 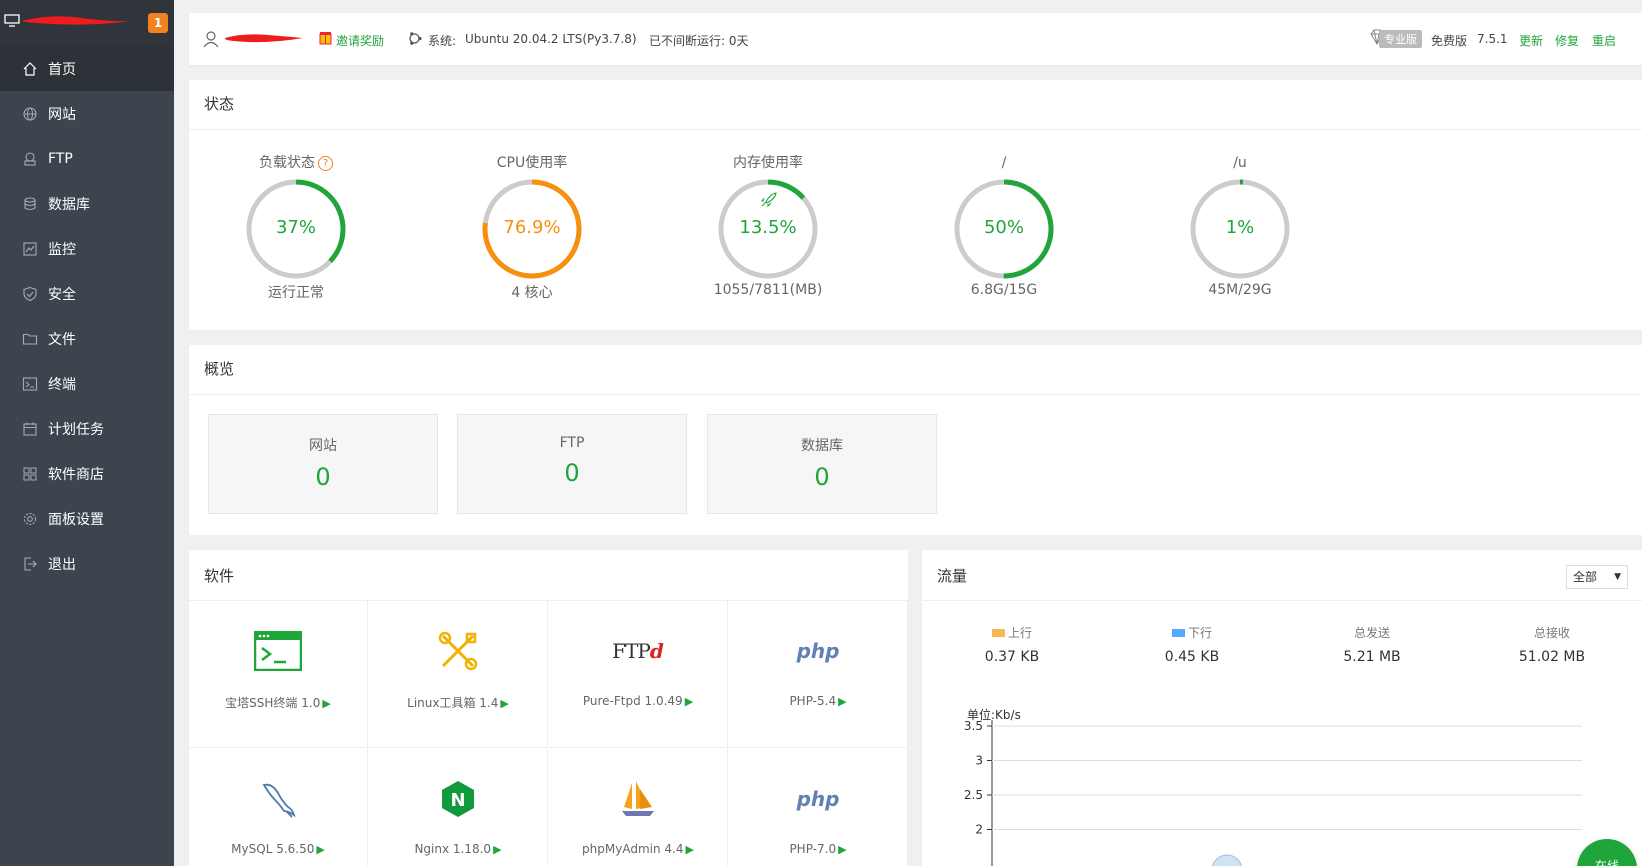 I want to click on sidebar-item-files: 文件, so click(x=87, y=338).